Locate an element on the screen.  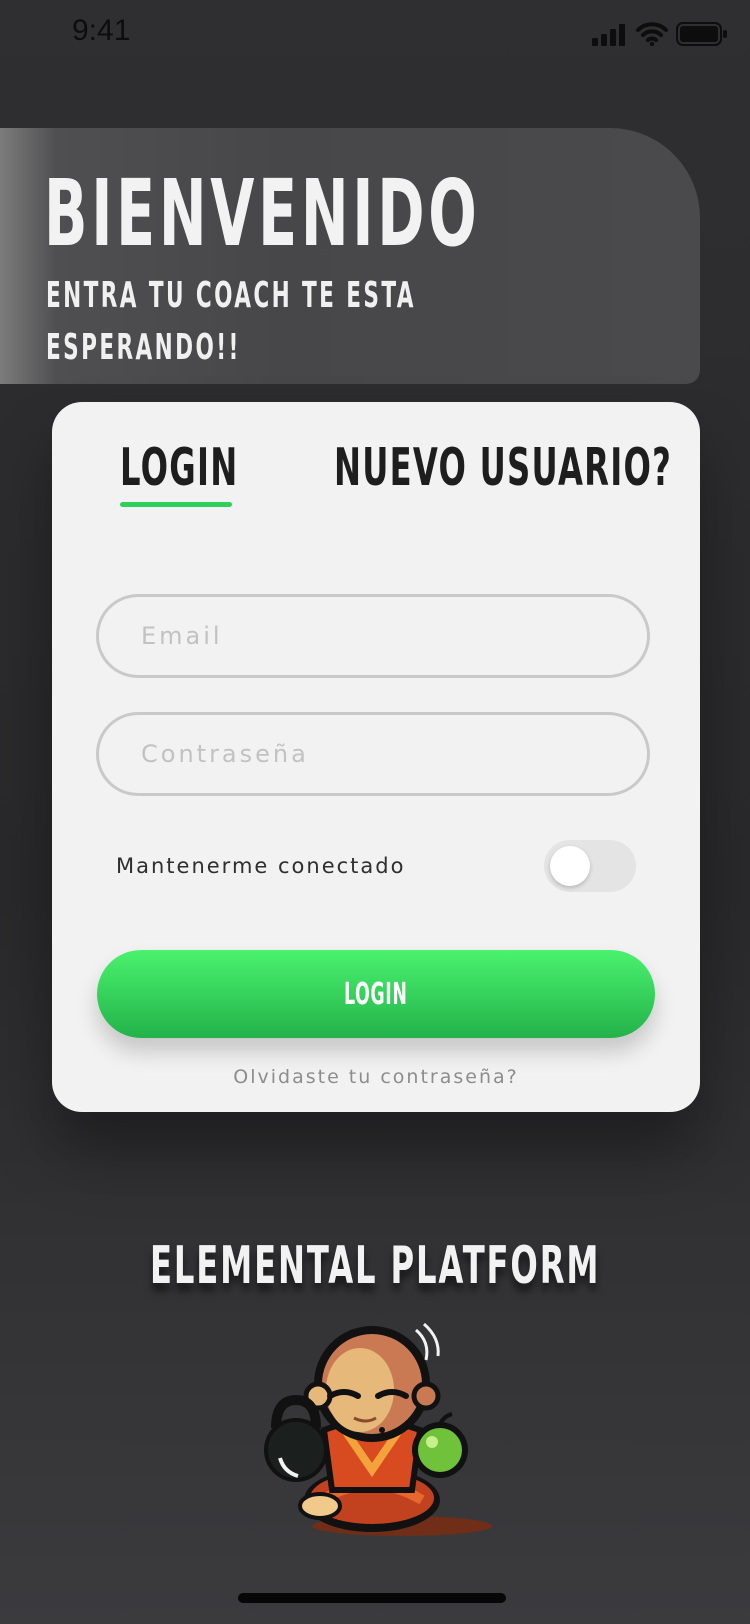
status-bar: 9:41 is located at coordinates (375, 35).